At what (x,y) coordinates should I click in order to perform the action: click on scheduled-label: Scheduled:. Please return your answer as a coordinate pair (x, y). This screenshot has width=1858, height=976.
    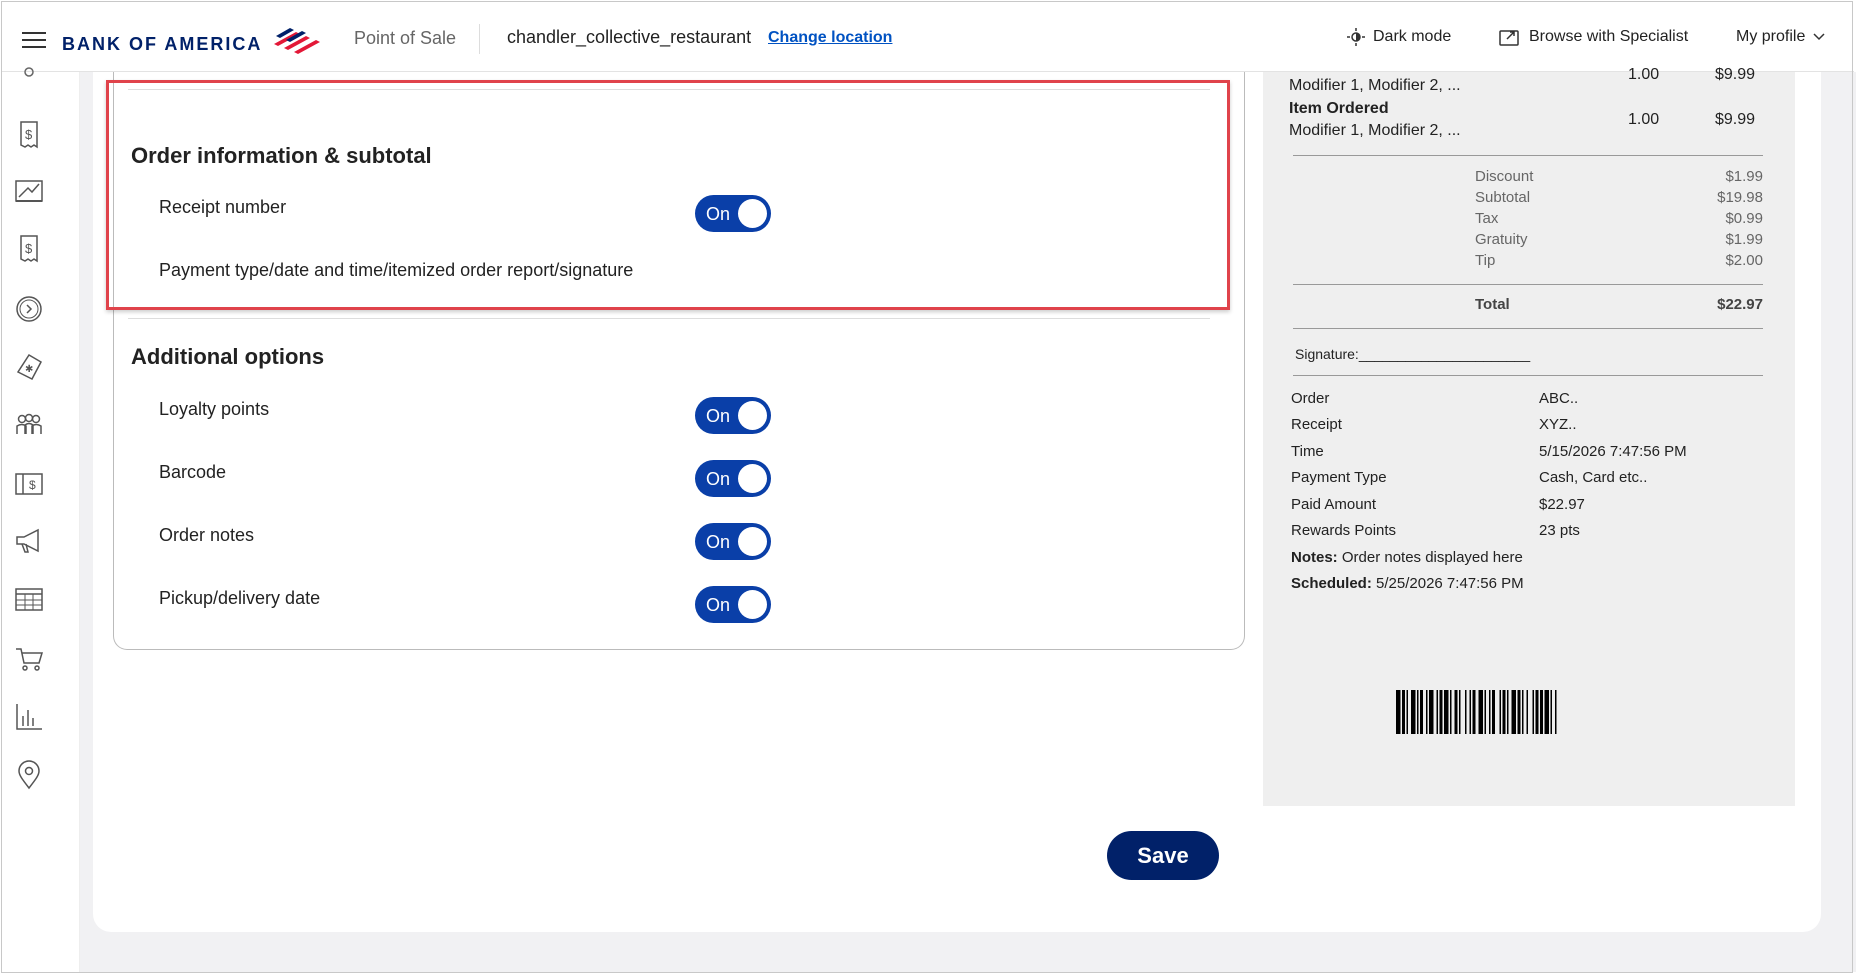
    Looking at the image, I should click on (1331, 583).